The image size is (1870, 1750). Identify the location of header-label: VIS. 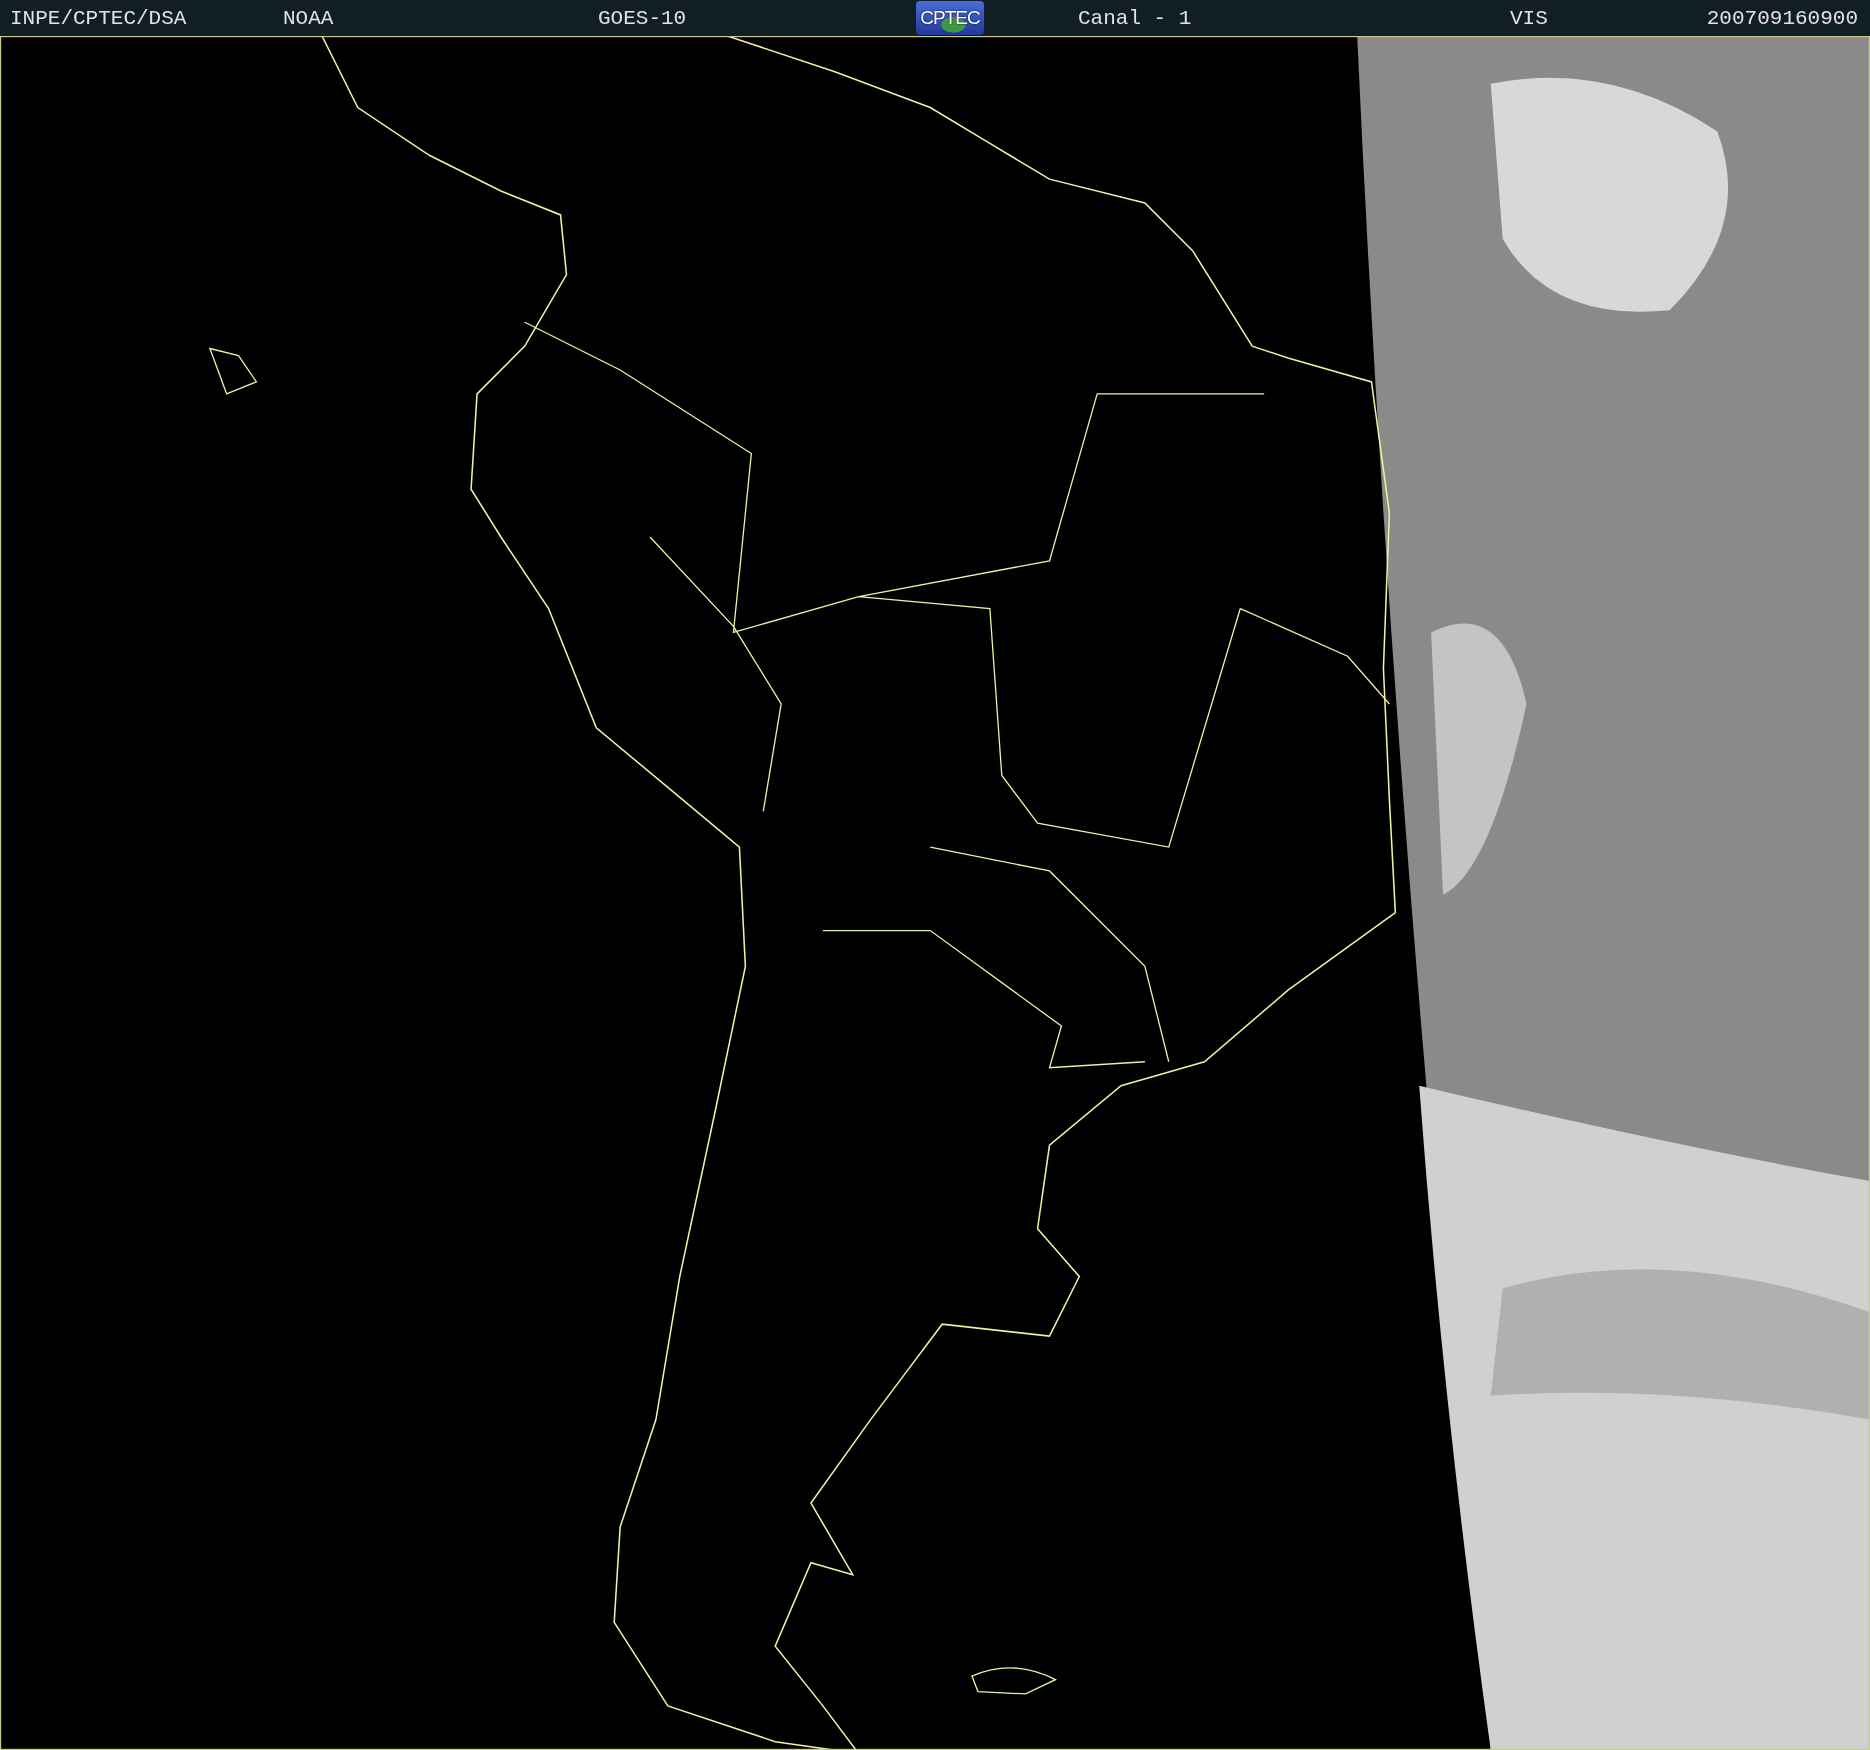
(1529, 18).